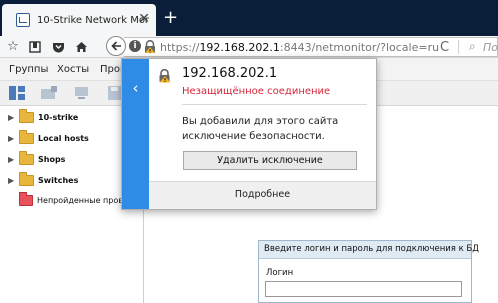 The height and width of the screenshot is (303, 498). What do you see at coordinates (82, 93) in the screenshot?
I see `add-host-icon` at bounding box center [82, 93].